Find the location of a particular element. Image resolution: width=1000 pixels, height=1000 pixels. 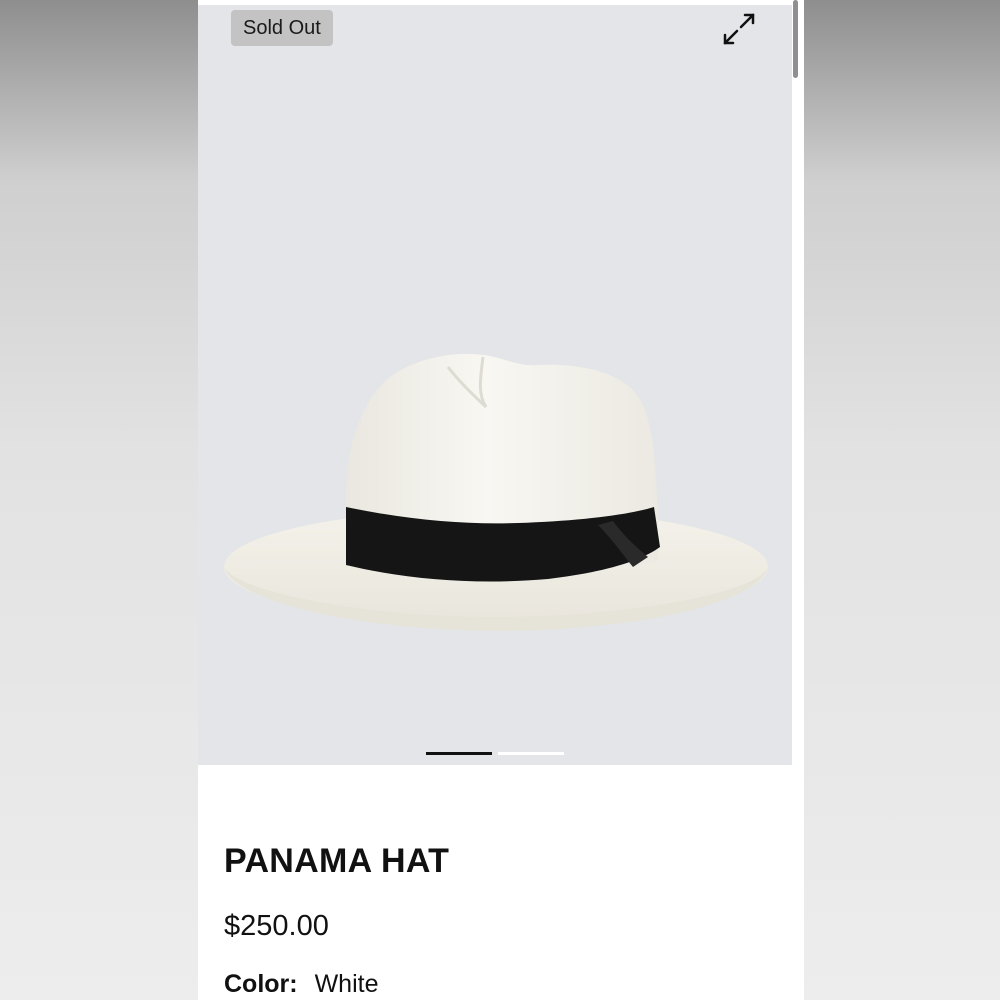

color-value: White is located at coordinates (346, 984).